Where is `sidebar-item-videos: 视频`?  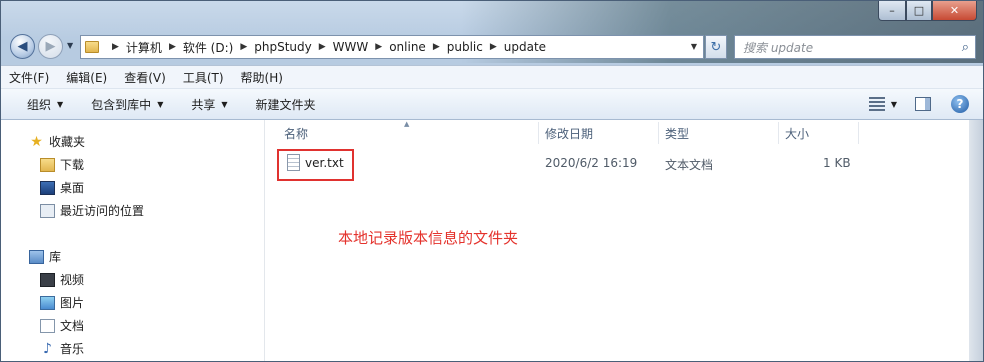 sidebar-item-videos: 视频 is located at coordinates (62, 279).